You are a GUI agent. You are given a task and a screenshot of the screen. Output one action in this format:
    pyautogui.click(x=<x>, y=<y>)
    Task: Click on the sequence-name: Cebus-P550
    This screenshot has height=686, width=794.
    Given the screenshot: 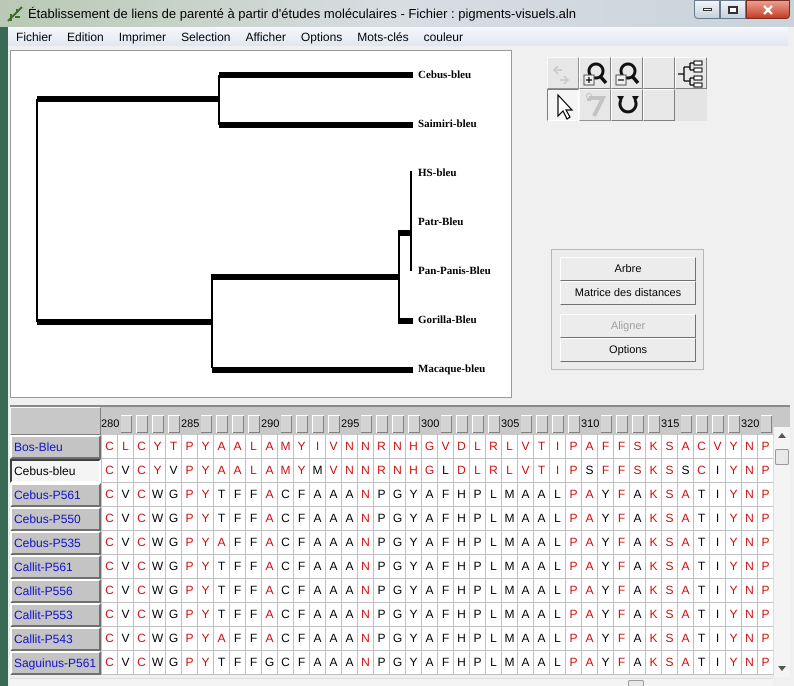 What is the action you would take?
    pyautogui.click(x=55, y=519)
    